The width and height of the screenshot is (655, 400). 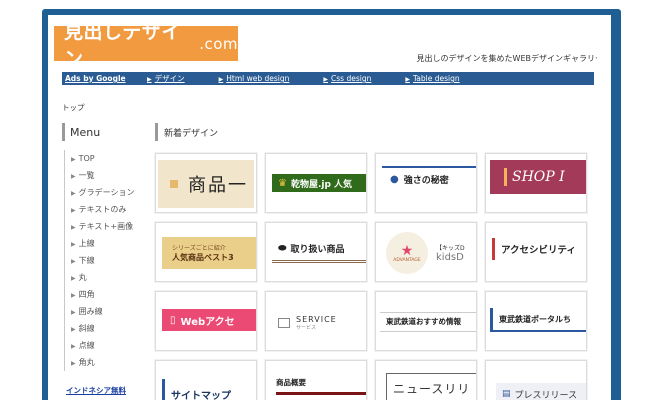 What do you see at coordinates (104, 175) in the screenshot?
I see `sidebar-item-list: ▶ 一覧` at bounding box center [104, 175].